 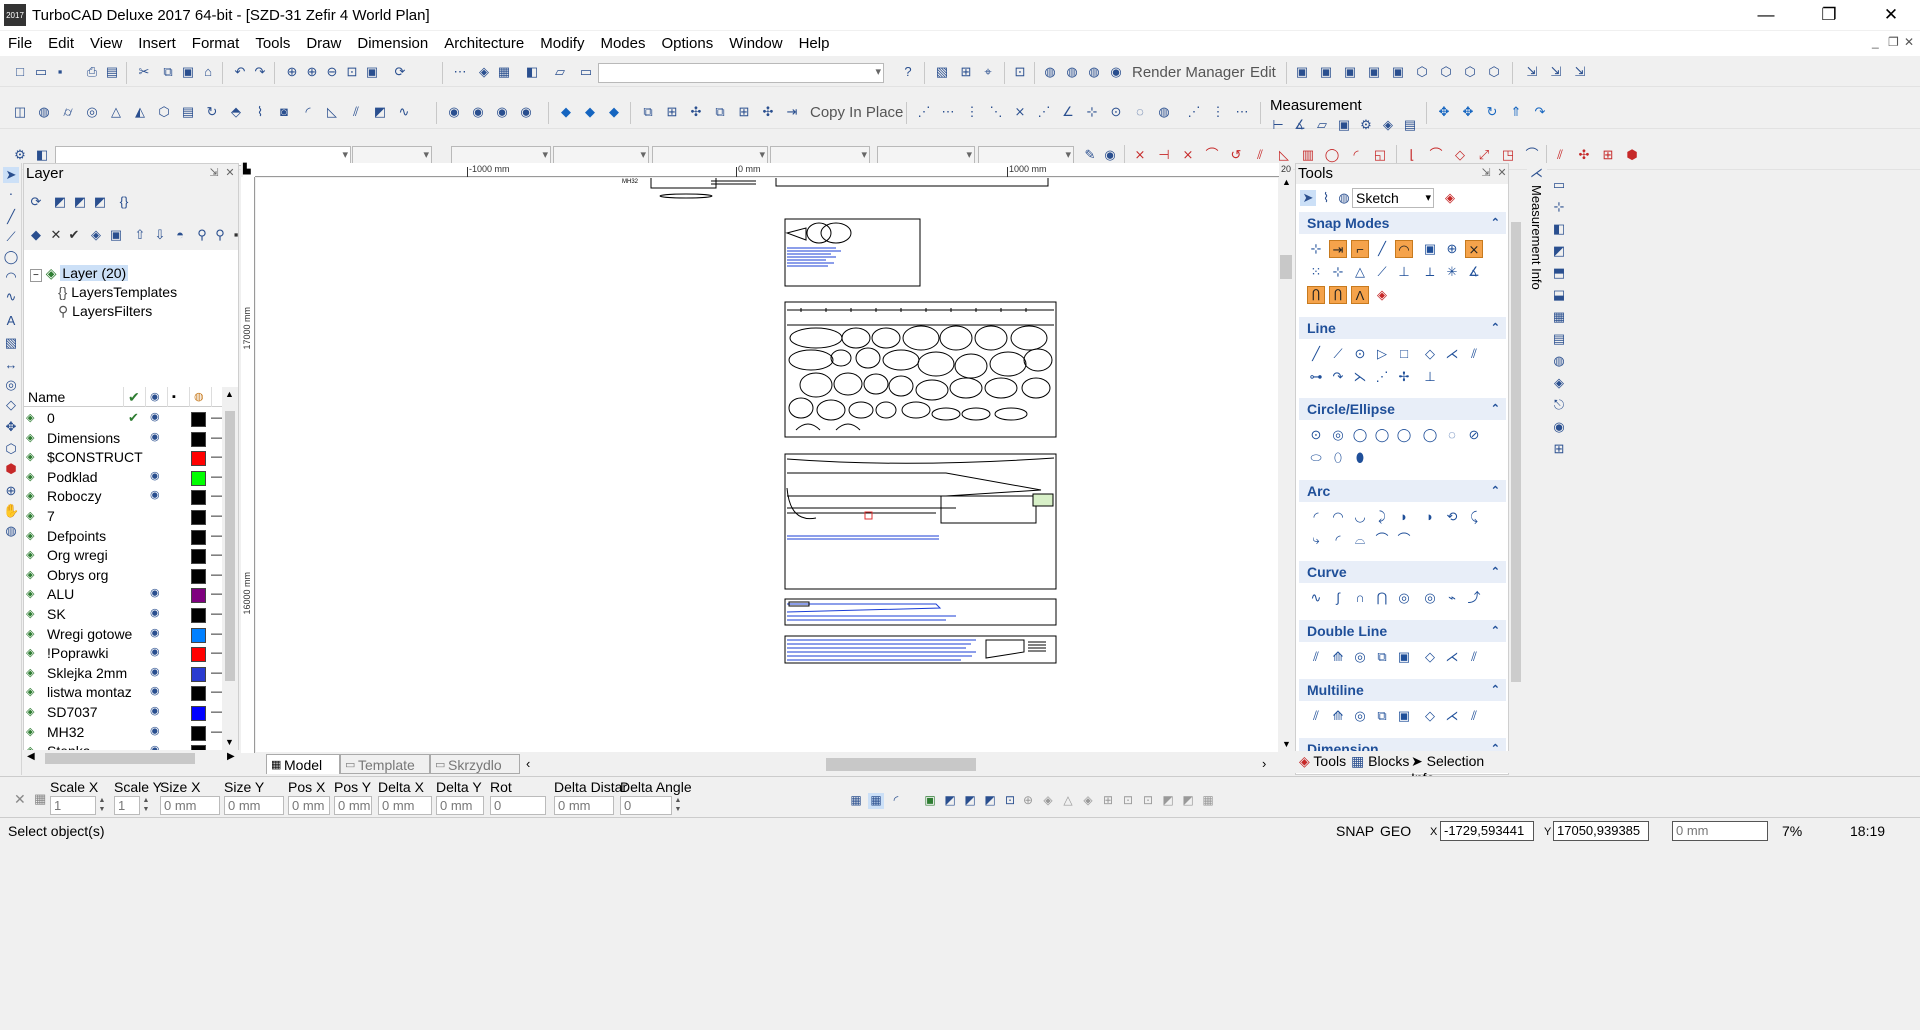 What do you see at coordinates (744, 112) in the screenshot?
I see `copy-mirror-icon: ⊞` at bounding box center [744, 112].